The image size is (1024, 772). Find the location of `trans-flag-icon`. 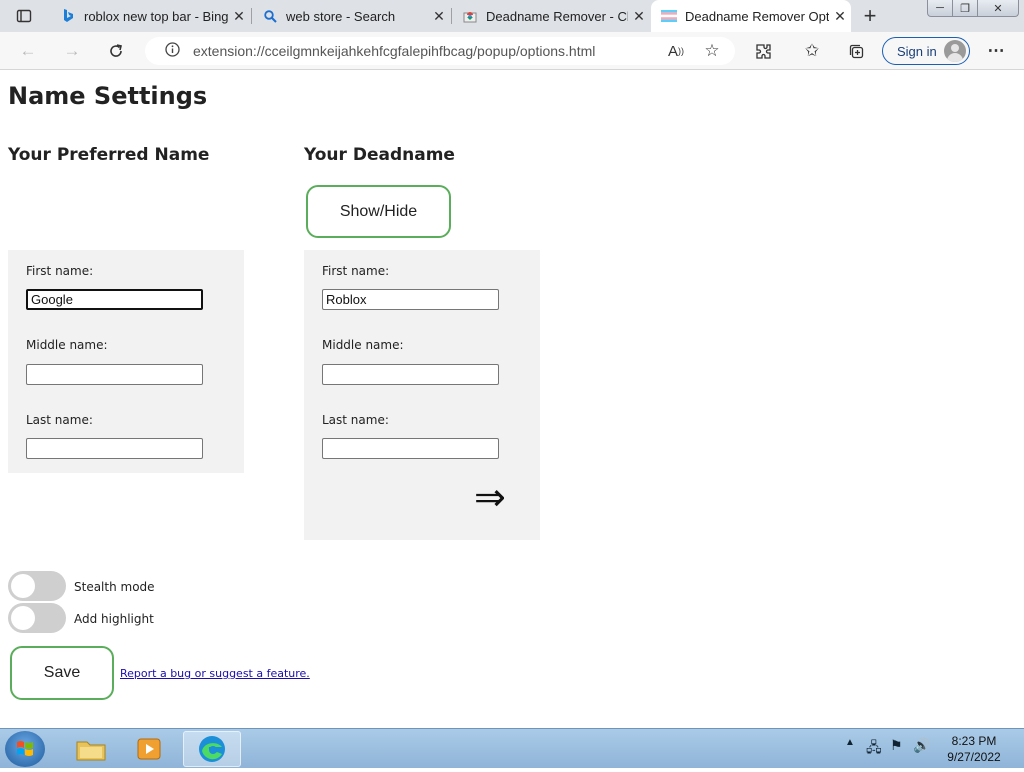

trans-flag-icon is located at coordinates (669, 16).